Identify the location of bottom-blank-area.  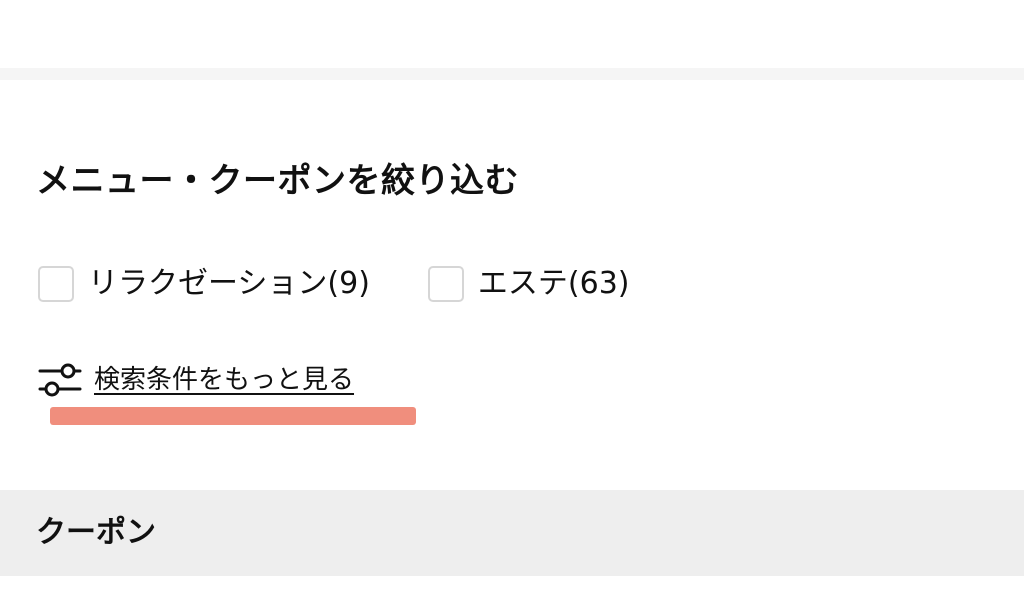
(512, 589).